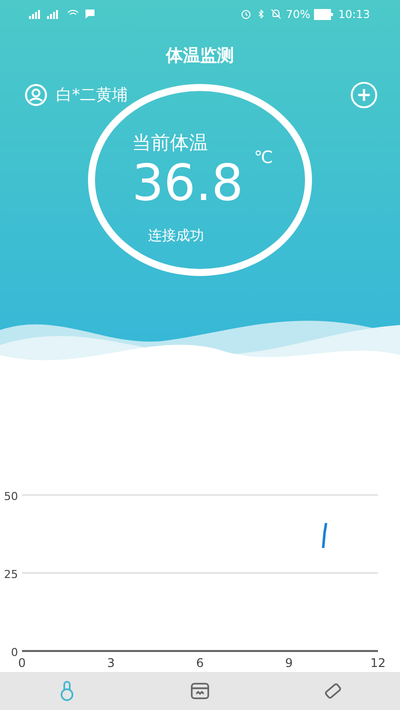 This screenshot has height=710, width=400. What do you see at coordinates (354, 14) in the screenshot?
I see `clock-time: 10:13` at bounding box center [354, 14].